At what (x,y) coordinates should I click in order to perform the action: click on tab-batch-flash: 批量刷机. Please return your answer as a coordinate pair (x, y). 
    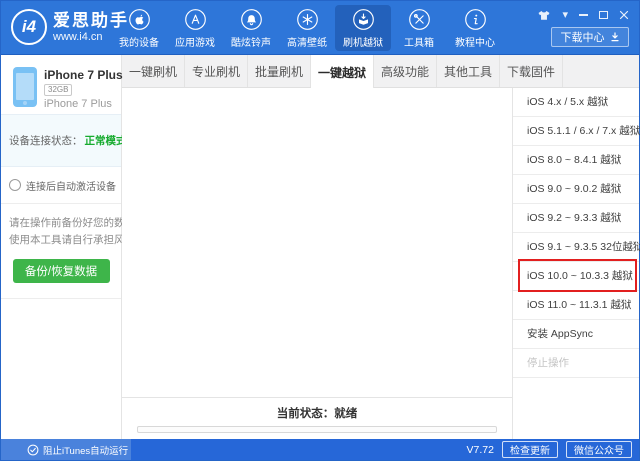
    Looking at the image, I should click on (279, 71).